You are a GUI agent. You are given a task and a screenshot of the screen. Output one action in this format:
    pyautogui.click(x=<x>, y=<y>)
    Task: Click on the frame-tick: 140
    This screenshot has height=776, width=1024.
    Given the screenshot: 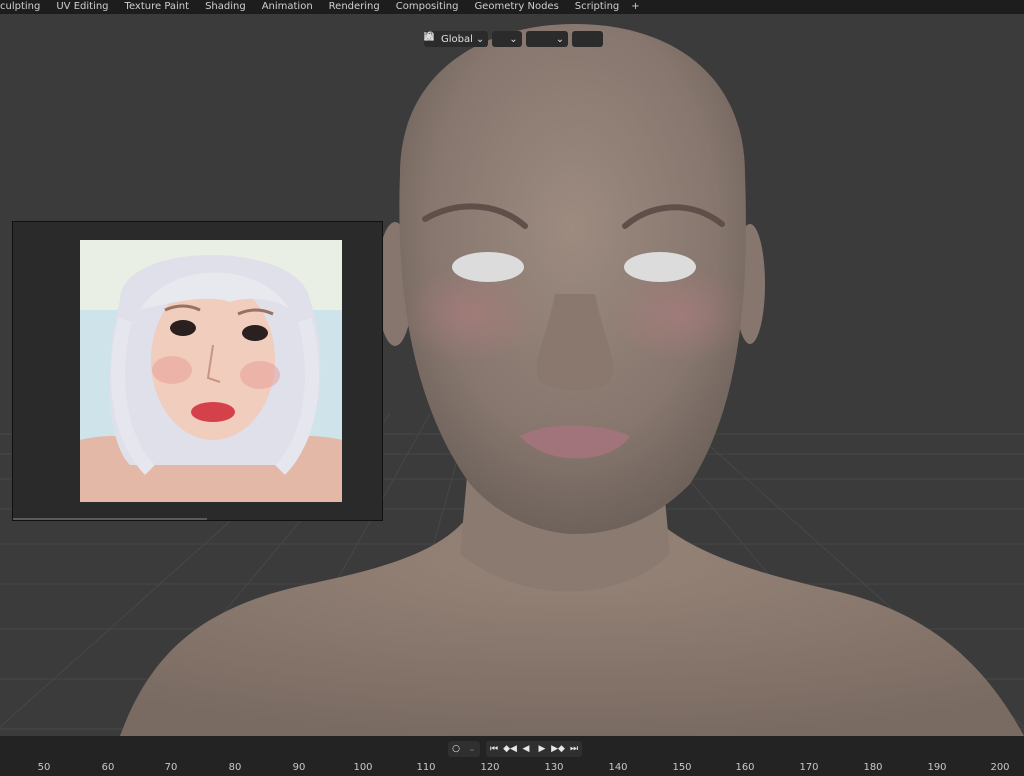 What is the action you would take?
    pyautogui.click(x=618, y=767)
    